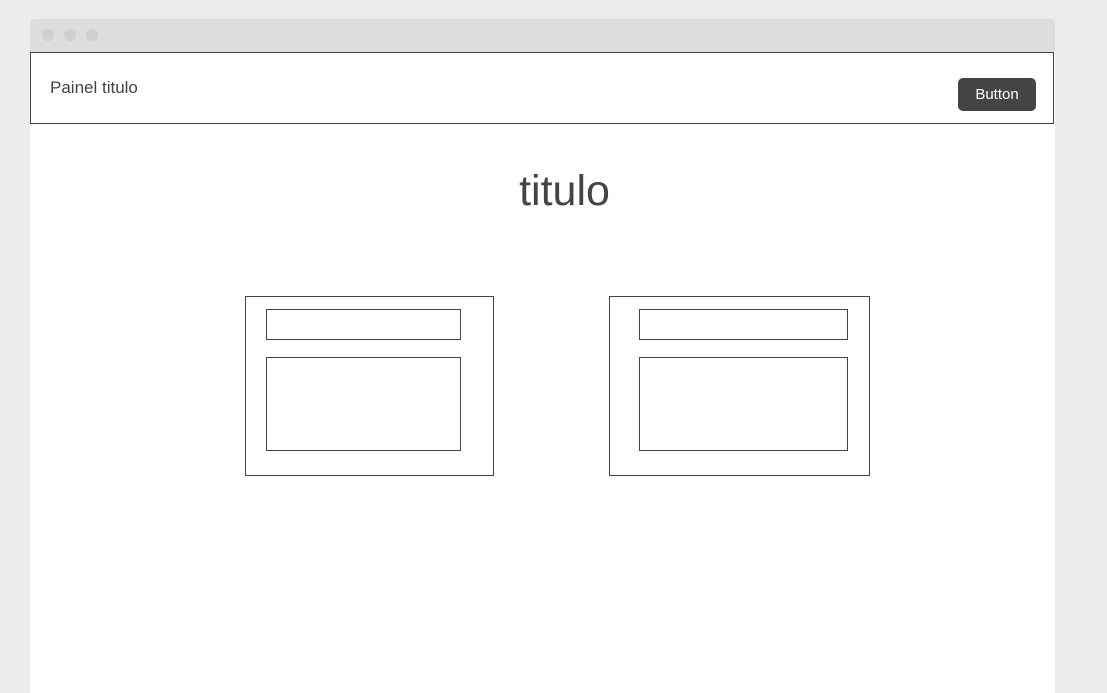 The width and height of the screenshot is (1107, 693). What do you see at coordinates (70, 35) in the screenshot?
I see `minimize-window-icon` at bounding box center [70, 35].